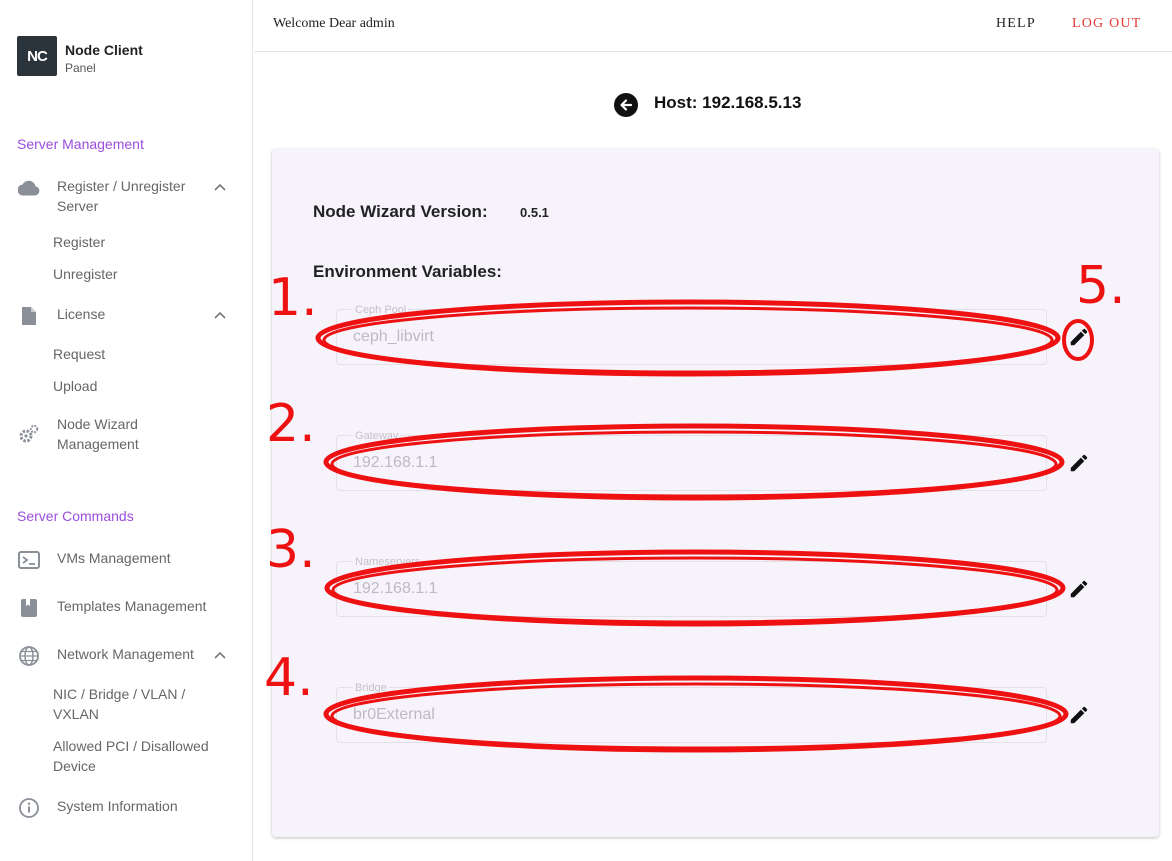  What do you see at coordinates (133, 704) in the screenshot?
I see `sidebar-subitem-nic-bridge-vlan-vxlan: NIC / Bridge / VLAN / VXLAN` at bounding box center [133, 704].